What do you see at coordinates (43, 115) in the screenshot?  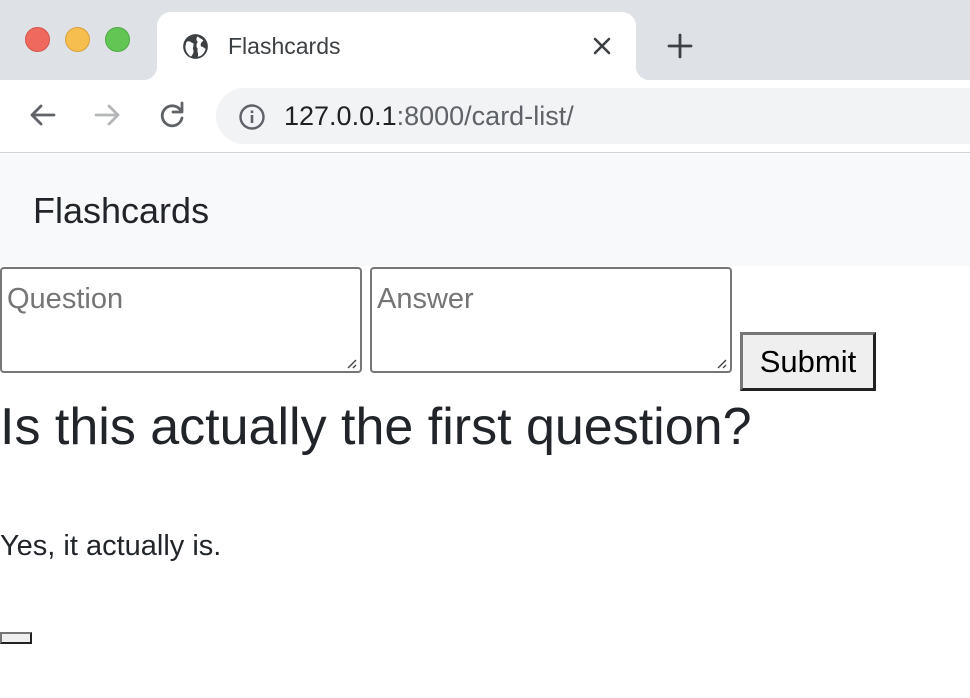 I see `arrow-left-icon` at bounding box center [43, 115].